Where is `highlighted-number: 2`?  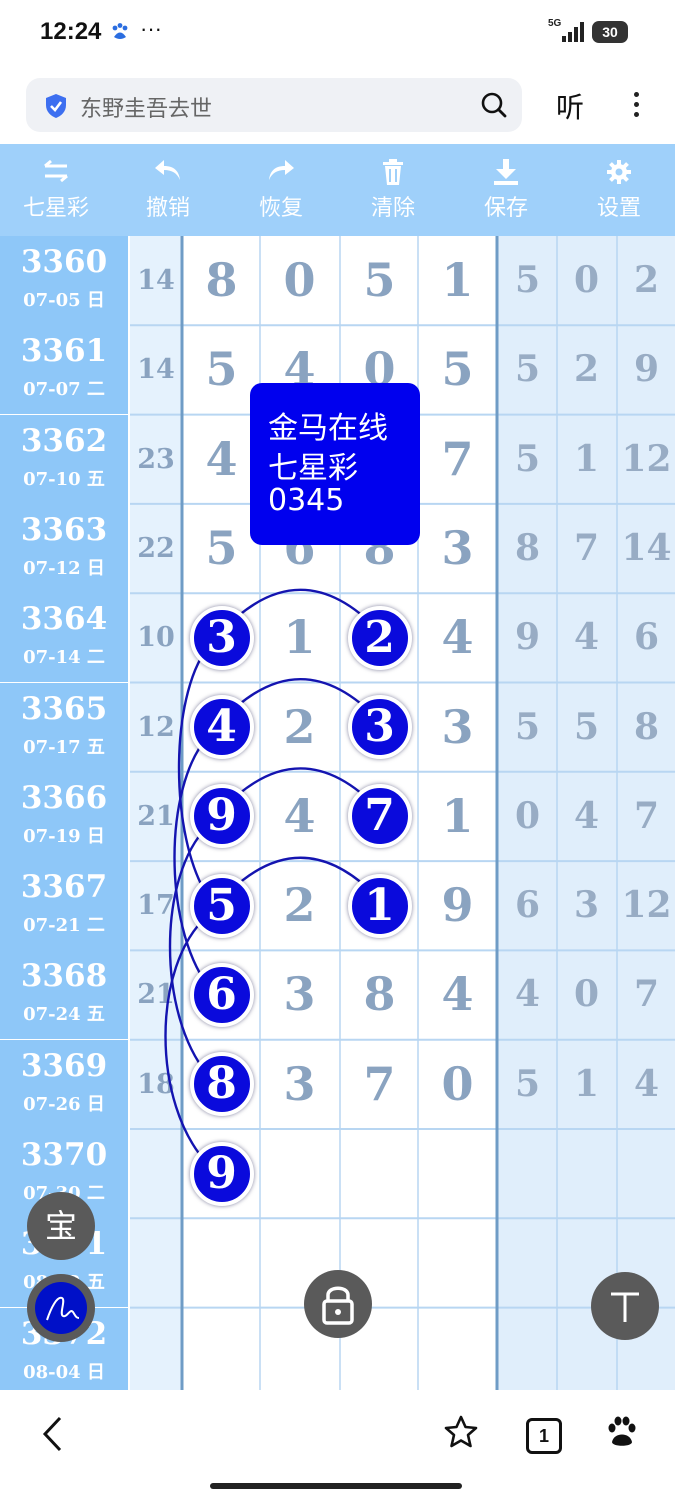
highlighted-number: 2 is located at coordinates (379, 637).